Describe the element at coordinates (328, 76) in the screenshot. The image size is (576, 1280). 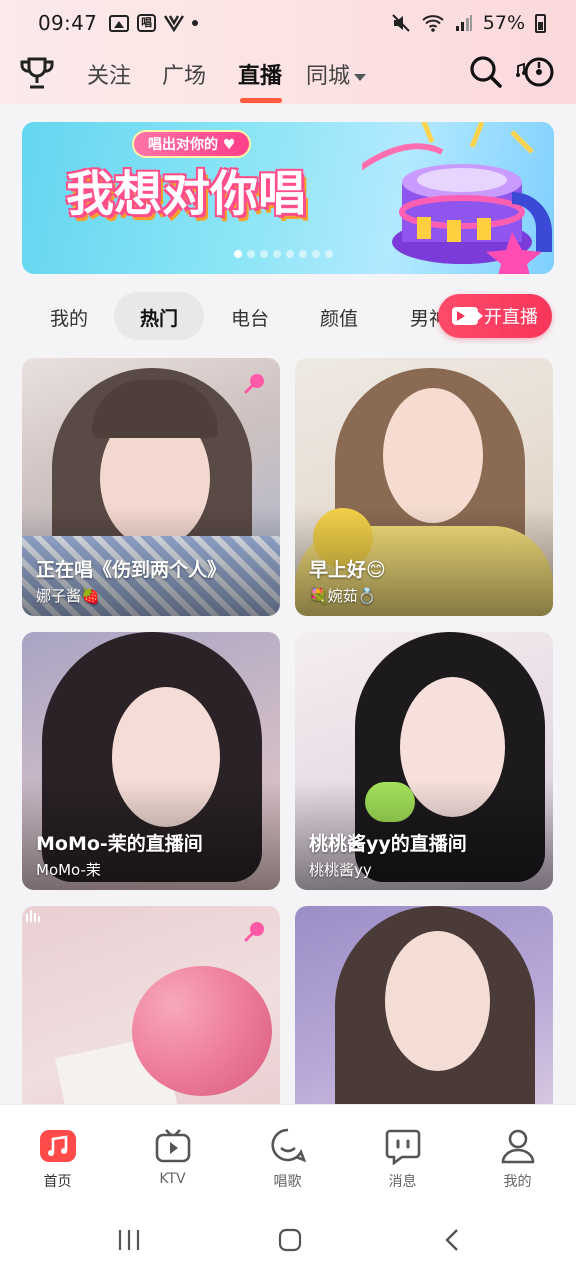
I see `tab-same-city-label: 同城` at that location.